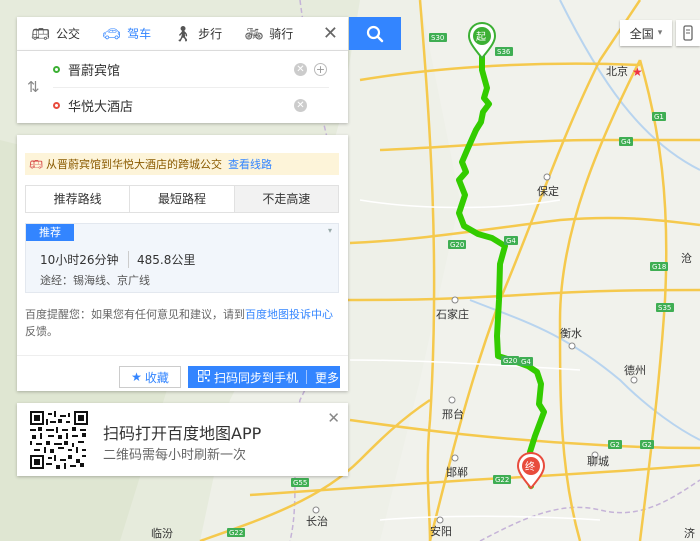  I want to click on end-field: 华悦大酒店 ✕, so click(198, 105).